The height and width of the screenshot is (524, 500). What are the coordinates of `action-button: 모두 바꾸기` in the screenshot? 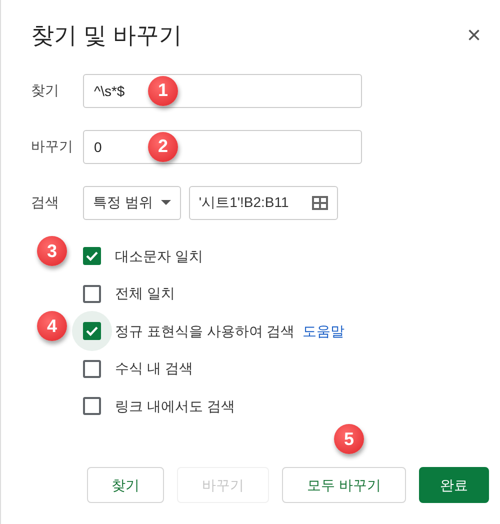 It's located at (344, 485).